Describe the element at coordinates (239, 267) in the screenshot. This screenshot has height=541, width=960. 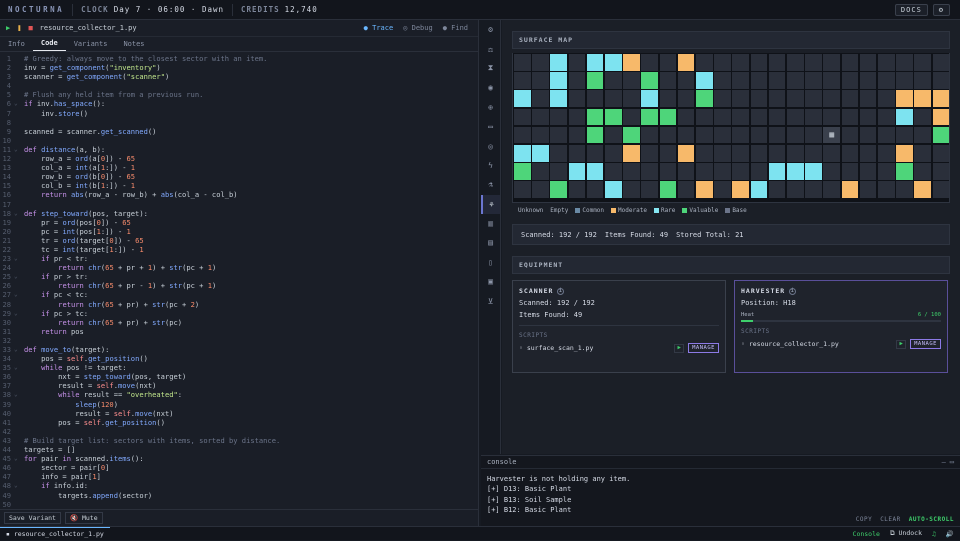
I see `code-line: 24 return chr(65 + pr + 1) + str(pc + 1)` at that location.